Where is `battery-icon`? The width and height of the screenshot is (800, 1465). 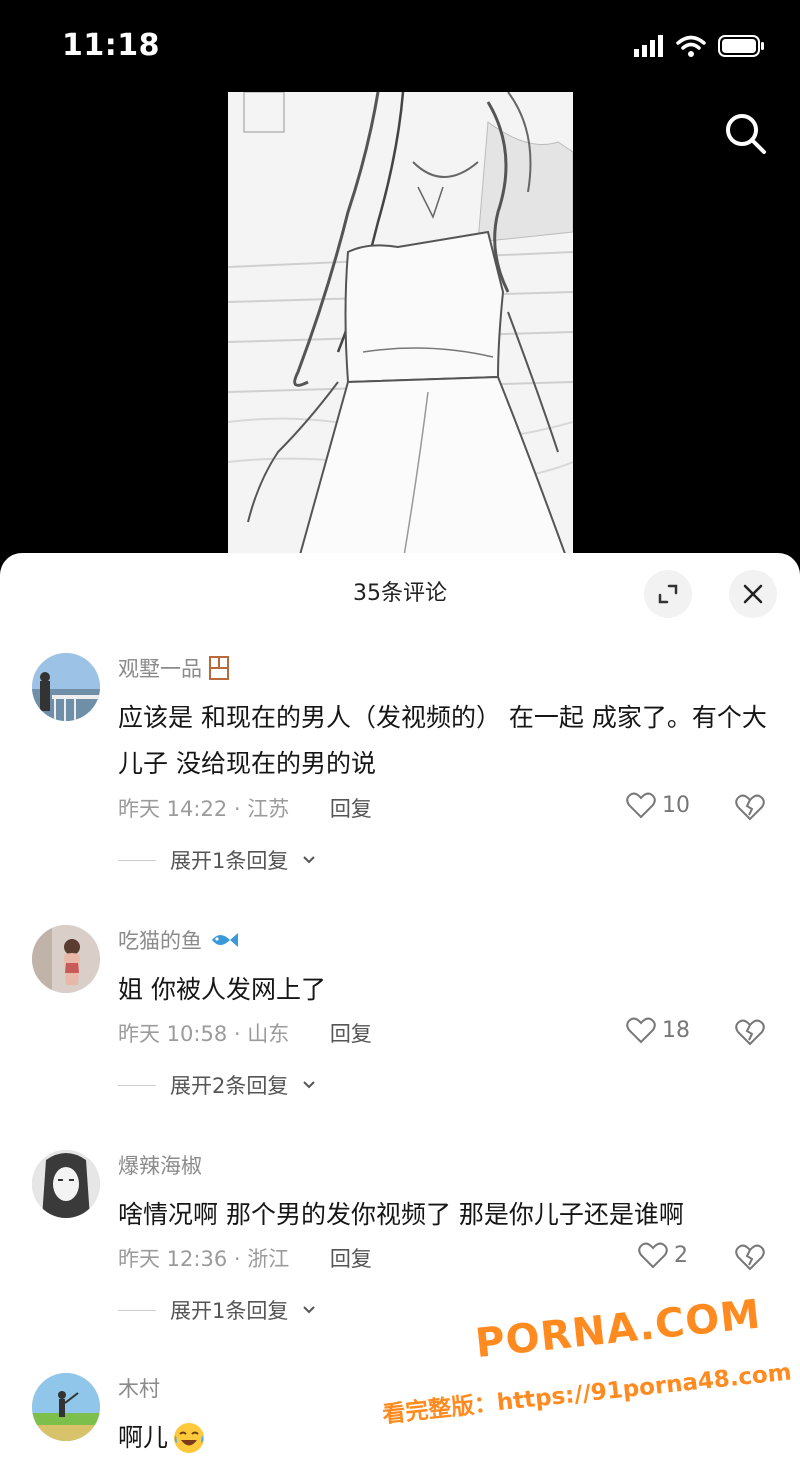 battery-icon is located at coordinates (741, 46).